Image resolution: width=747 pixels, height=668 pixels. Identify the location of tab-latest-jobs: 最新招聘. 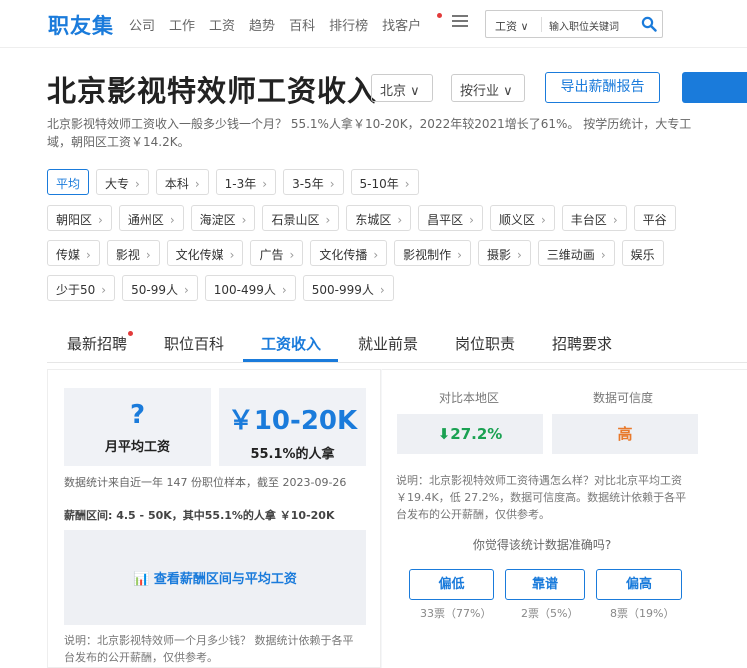
(100, 342).